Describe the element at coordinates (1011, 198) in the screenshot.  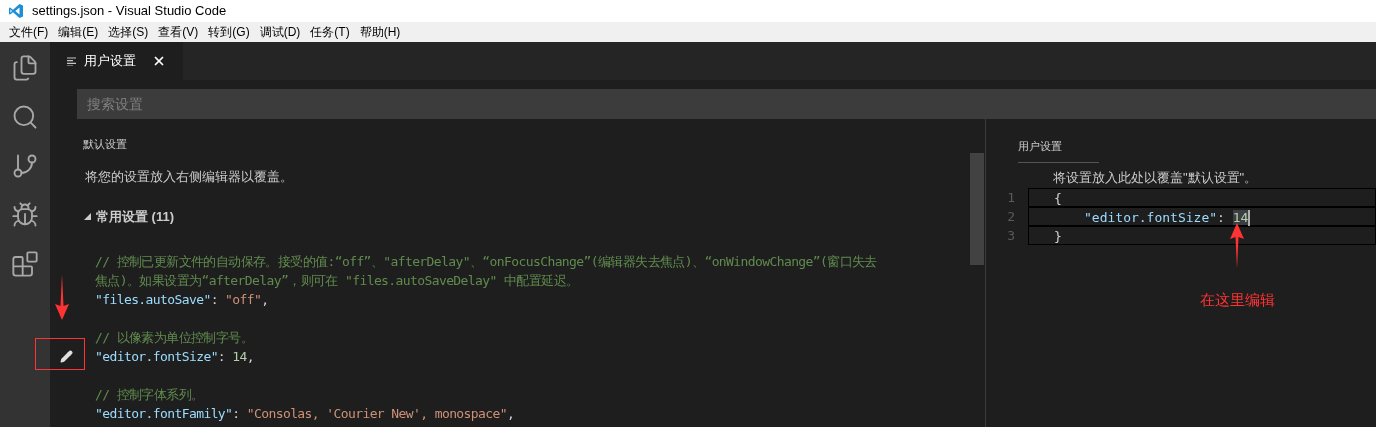
I see `line-number: 1` at that location.